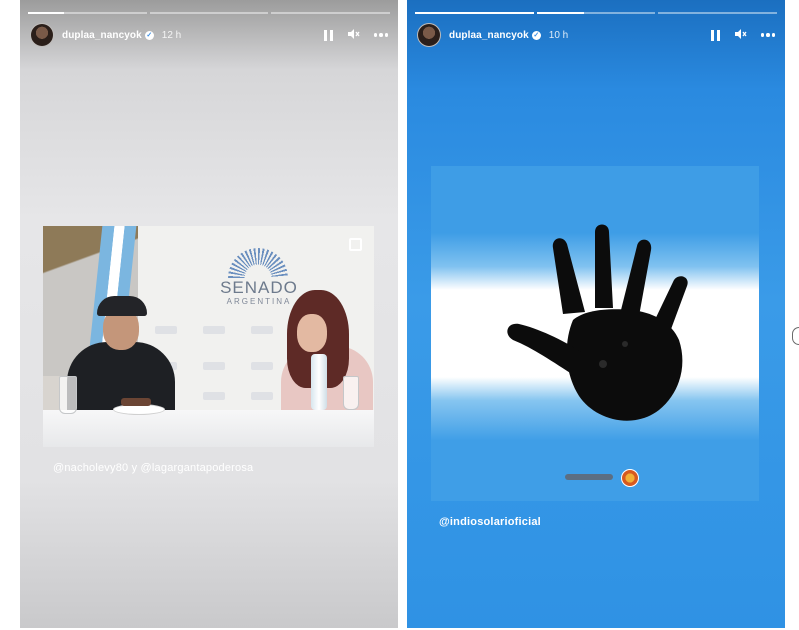  What do you see at coordinates (171, 35) in the screenshot?
I see `timestamp: 12 h` at bounding box center [171, 35].